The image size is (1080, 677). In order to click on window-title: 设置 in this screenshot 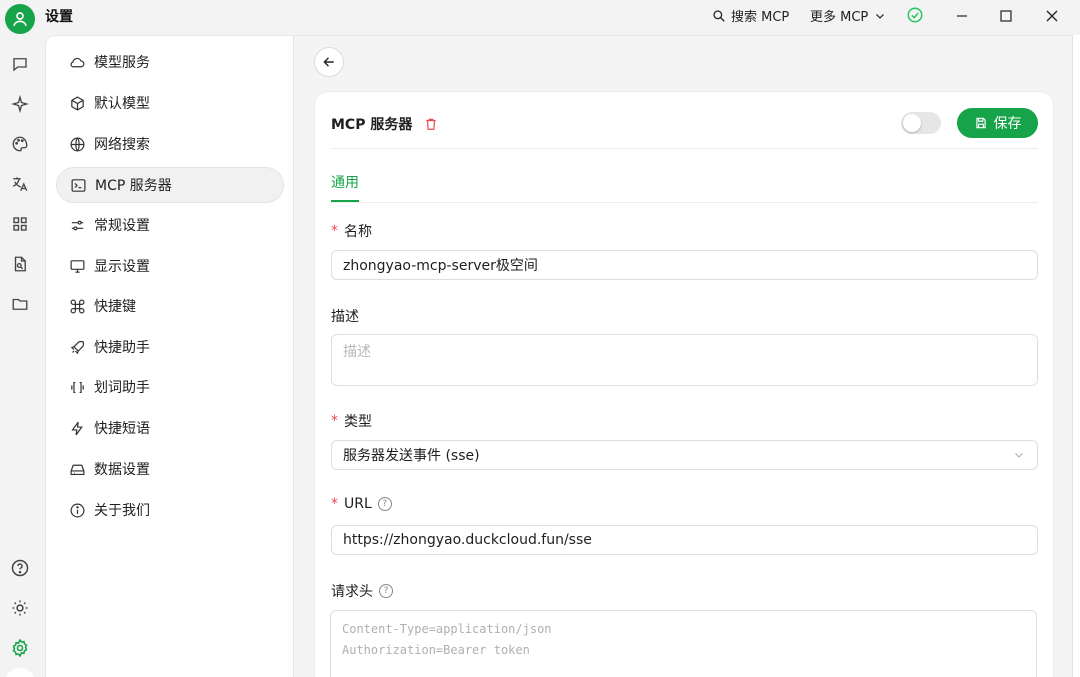, I will do `click(59, 17)`.